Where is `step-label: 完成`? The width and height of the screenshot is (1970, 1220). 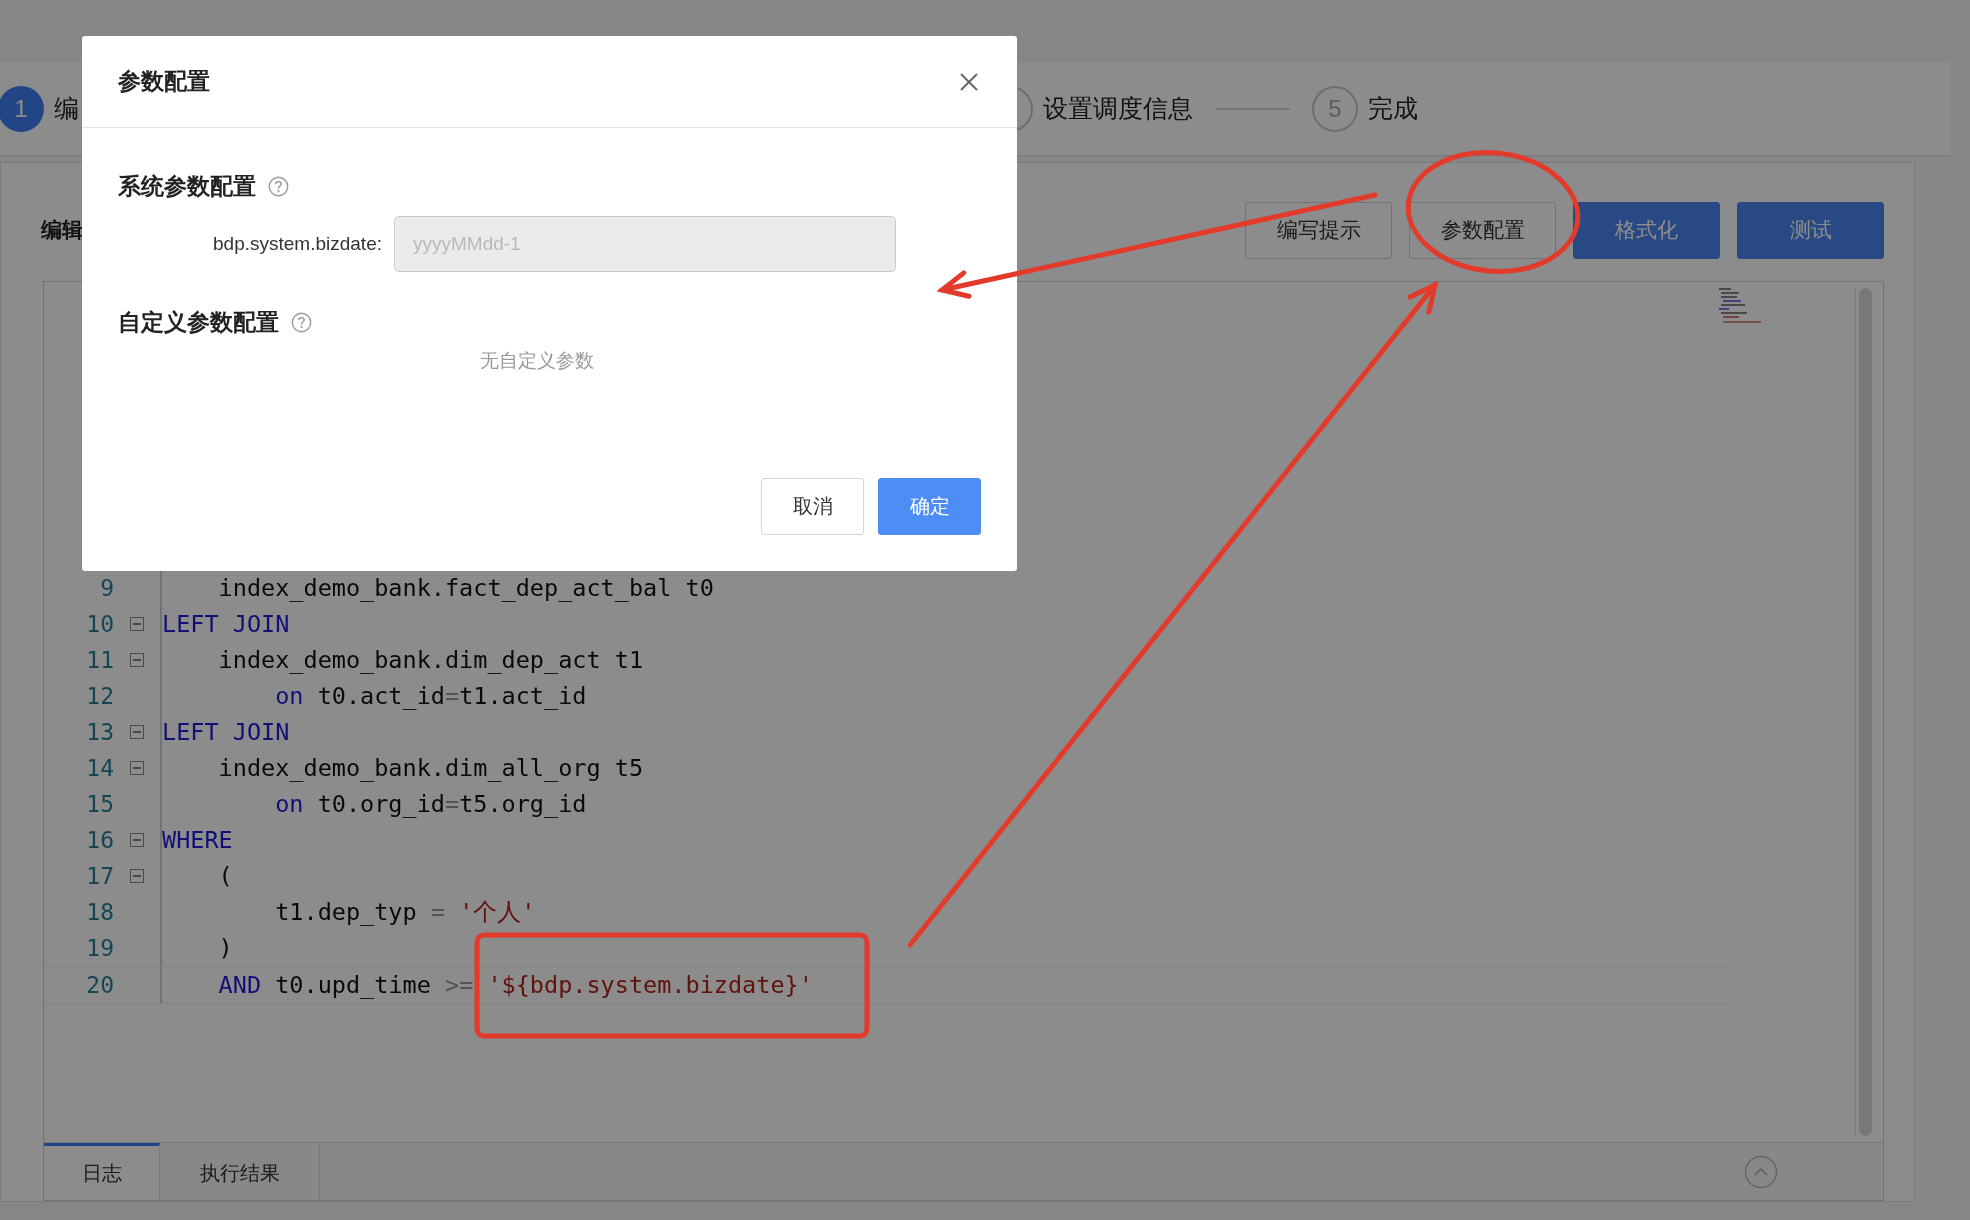
step-label: 完成 is located at coordinates (1393, 108).